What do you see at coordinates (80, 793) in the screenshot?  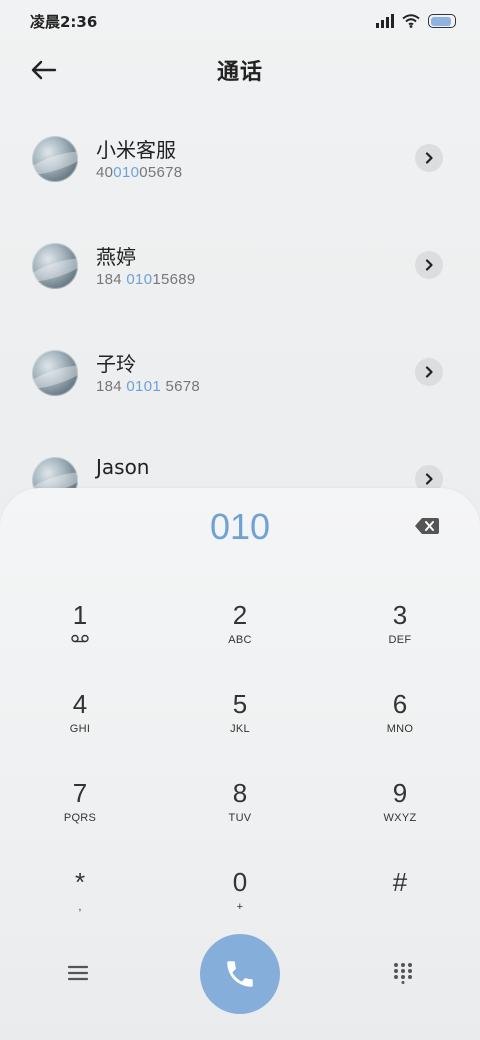 I see `key-digit: 7` at bounding box center [80, 793].